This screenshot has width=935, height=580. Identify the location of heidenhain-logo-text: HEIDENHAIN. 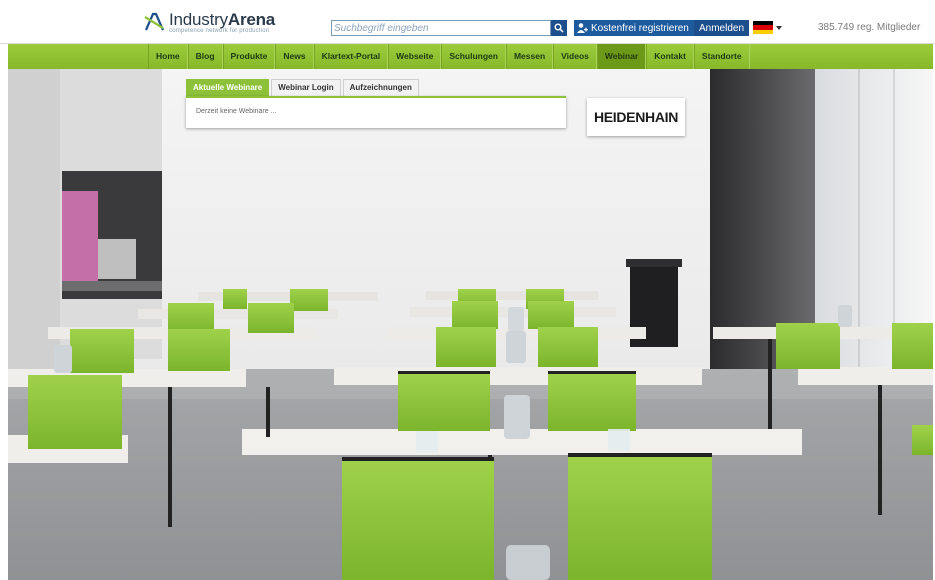
(636, 117).